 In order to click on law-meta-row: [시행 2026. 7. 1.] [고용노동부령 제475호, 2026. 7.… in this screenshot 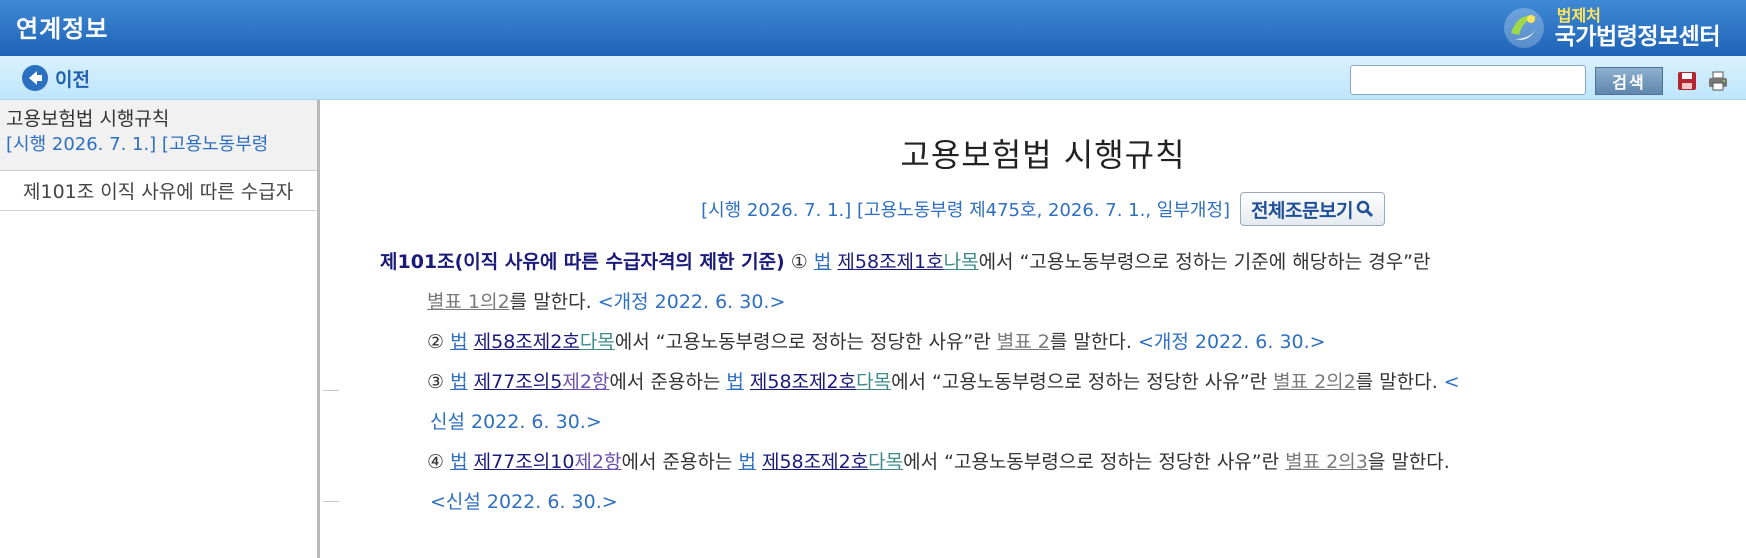, I will do `click(1043, 209)`.